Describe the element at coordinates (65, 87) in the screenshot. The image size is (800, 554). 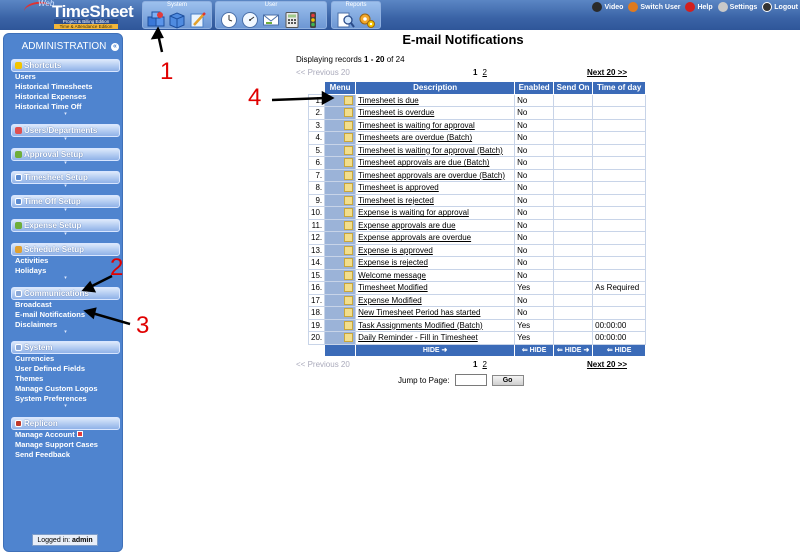
I see `sidebar-item-historical-timesheets: Historical Timesheets` at that location.